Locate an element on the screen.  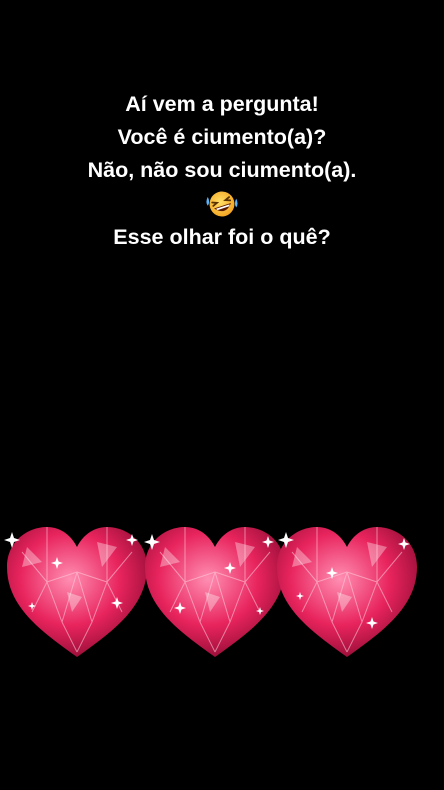
caption-line-3: Não, não sou ciumento(a). is located at coordinates (222, 170).